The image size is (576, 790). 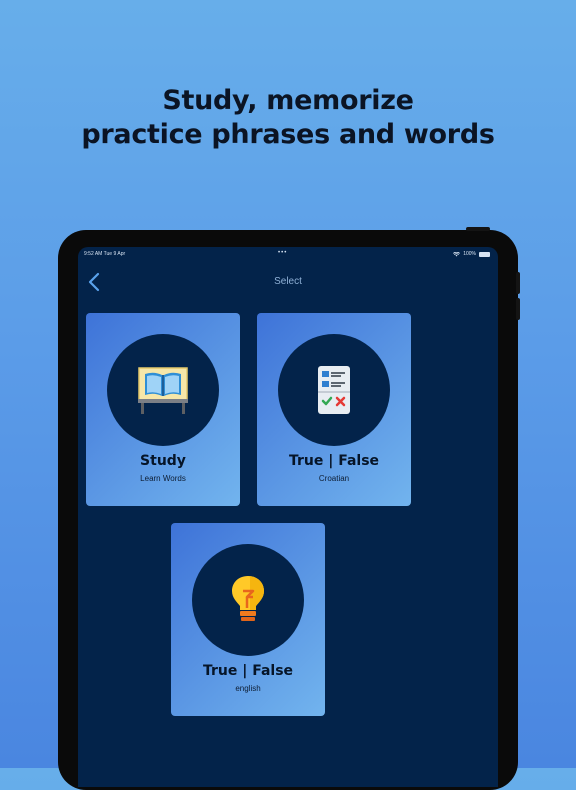 What do you see at coordinates (283, 253) in the screenshot?
I see `status-dots: •••` at bounding box center [283, 253].